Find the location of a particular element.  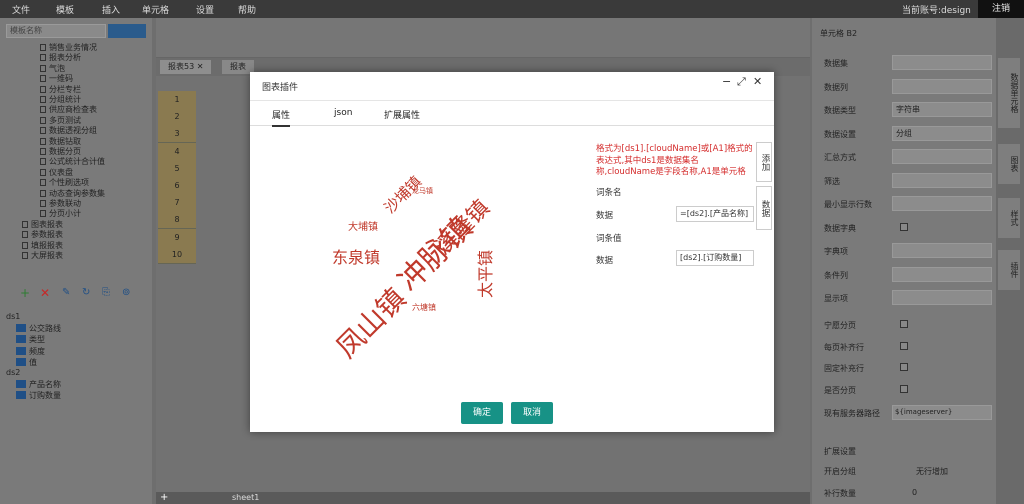

property-row: 字典项 is located at coordinates (908, 251).